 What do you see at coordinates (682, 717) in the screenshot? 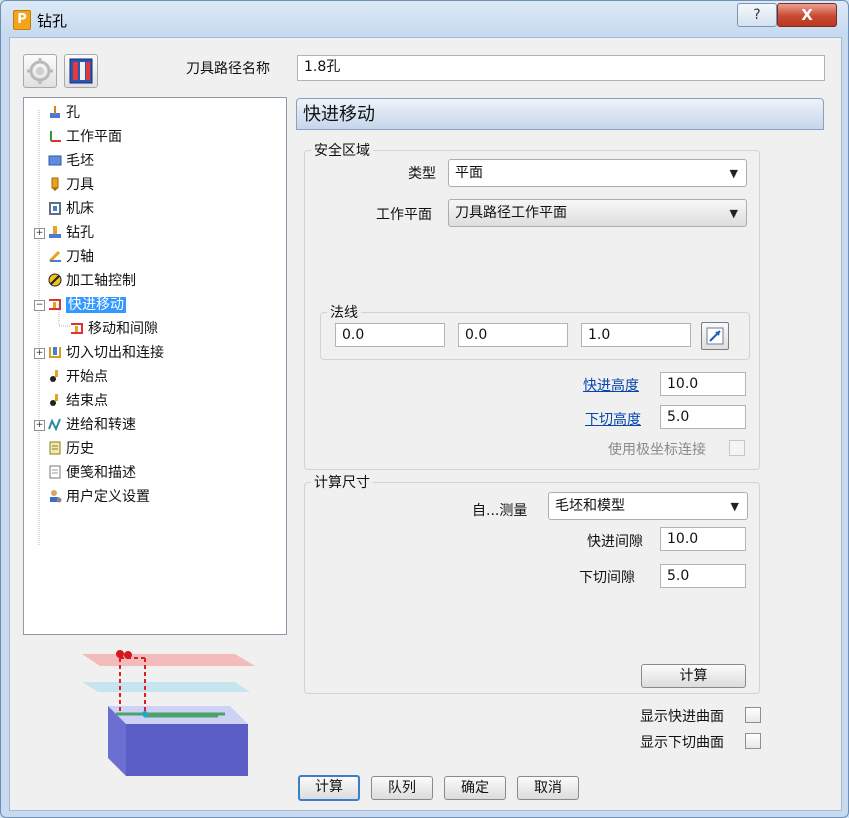
I see `show-rapid-surface-label: 显示快进曲面` at bounding box center [682, 717].